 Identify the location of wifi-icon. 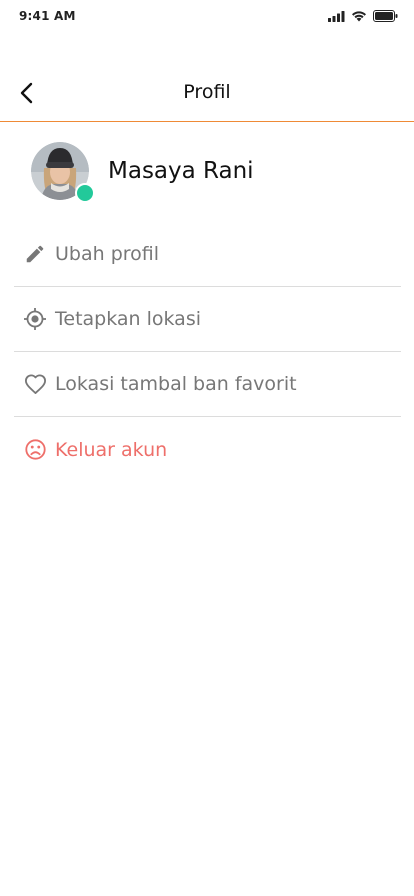
(359, 16).